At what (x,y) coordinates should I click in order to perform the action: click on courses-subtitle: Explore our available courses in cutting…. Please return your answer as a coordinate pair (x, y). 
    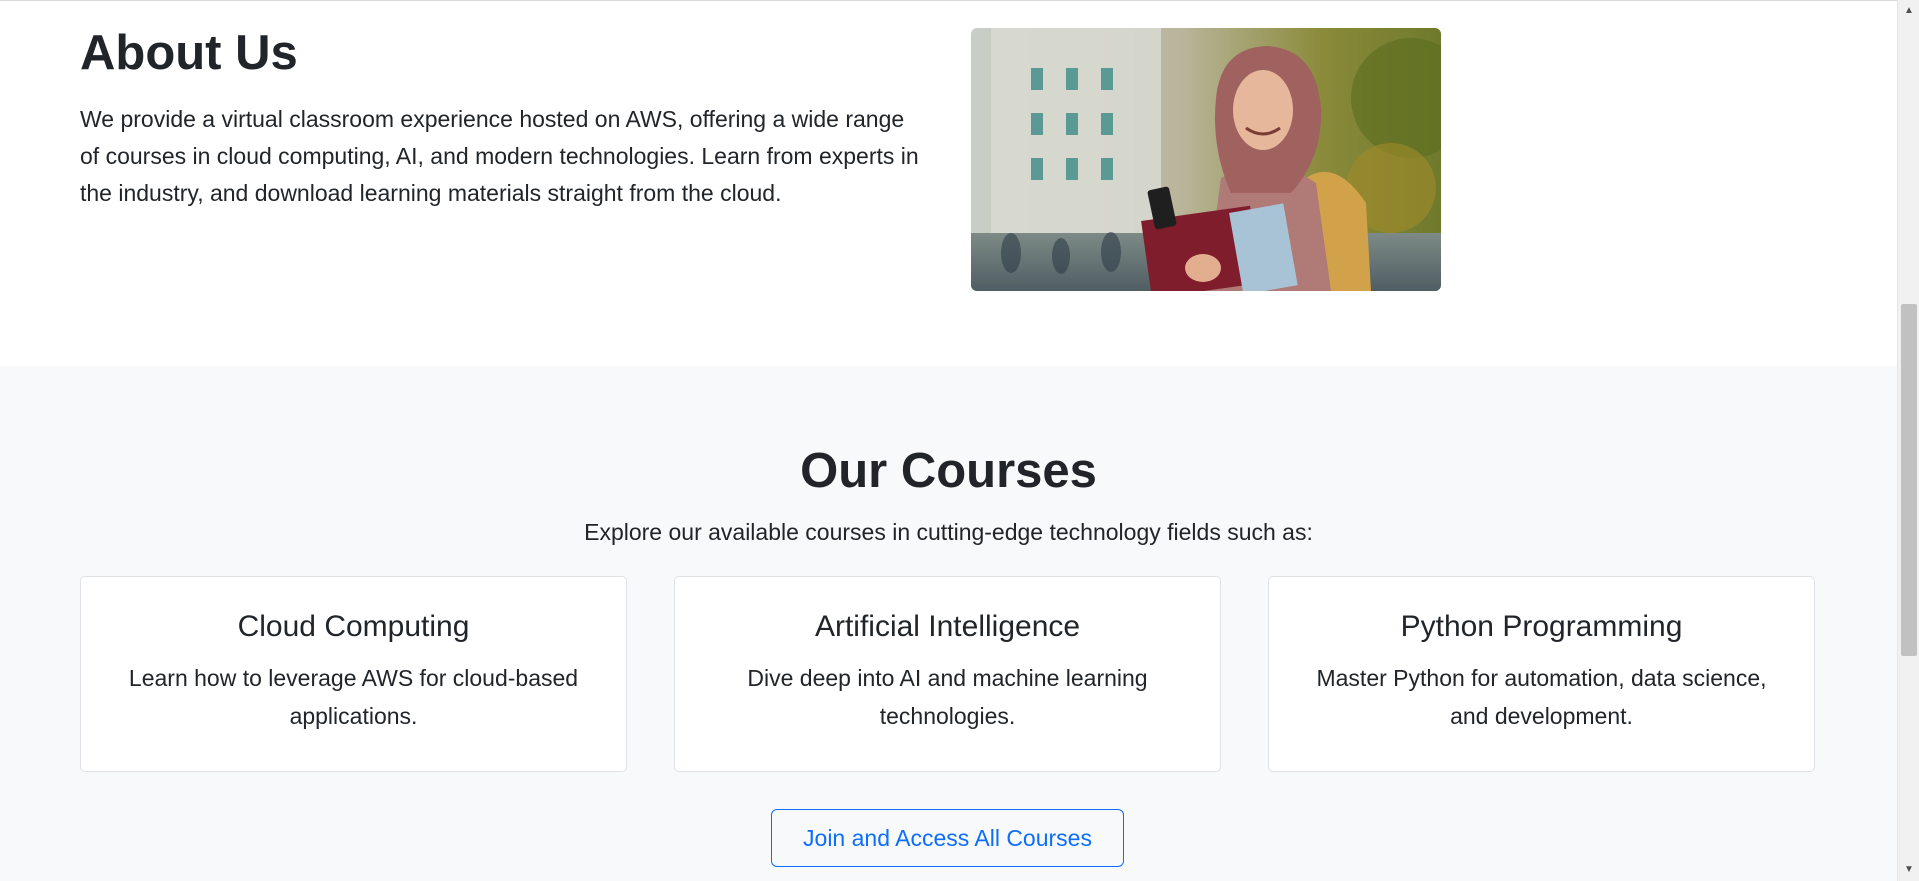
    Looking at the image, I should click on (948, 532).